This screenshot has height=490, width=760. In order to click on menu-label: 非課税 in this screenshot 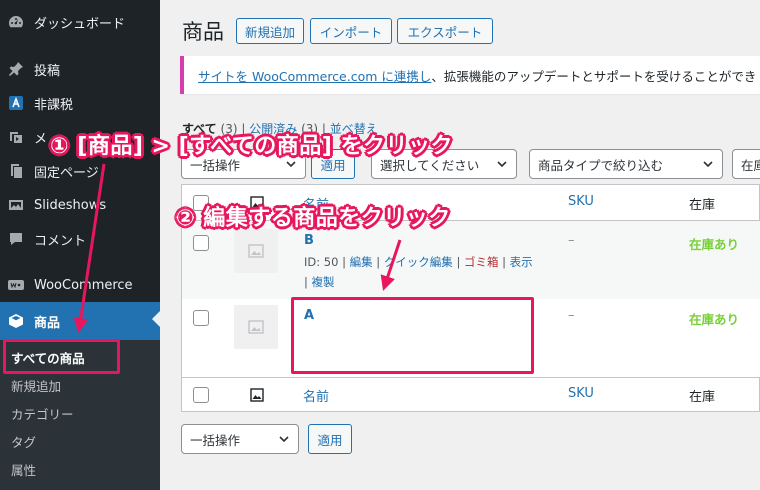, I will do `click(54, 105)`.